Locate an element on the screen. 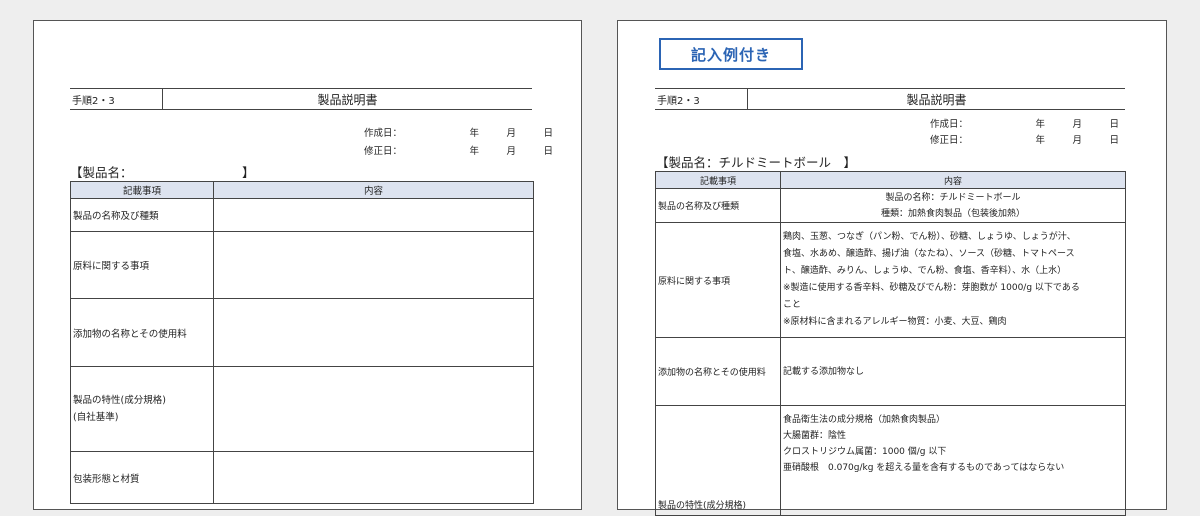 The width and height of the screenshot is (1200, 516). value-line: ※製造に使用する香辛料、砂糖及びでん粉：芽胞数が 1000/g 以下である is located at coordinates (931, 288).